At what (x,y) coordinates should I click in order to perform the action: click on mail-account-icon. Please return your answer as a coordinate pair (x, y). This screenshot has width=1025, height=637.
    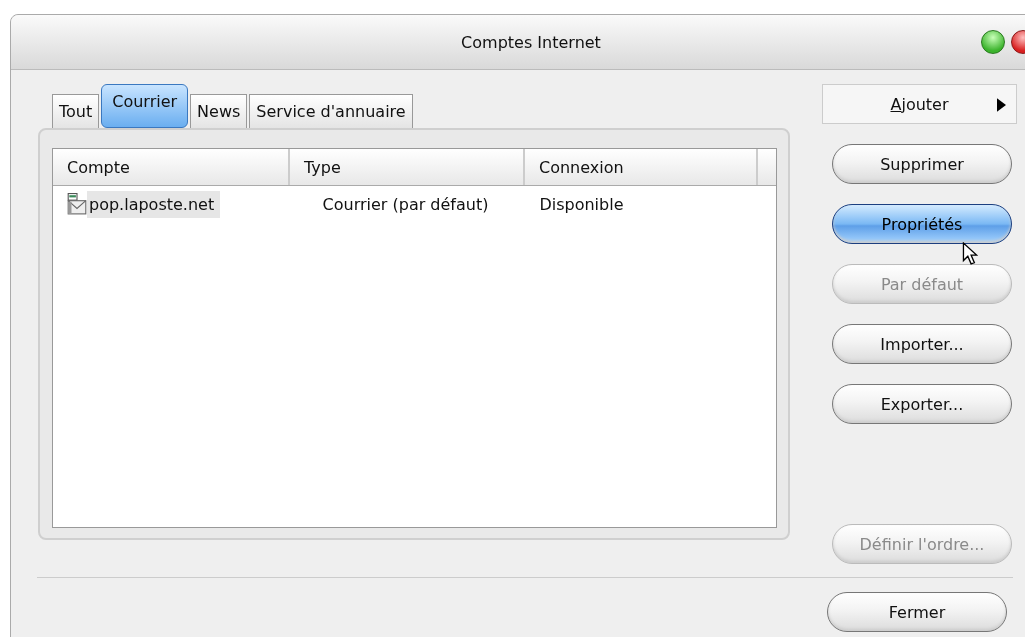
    Looking at the image, I should click on (77, 204).